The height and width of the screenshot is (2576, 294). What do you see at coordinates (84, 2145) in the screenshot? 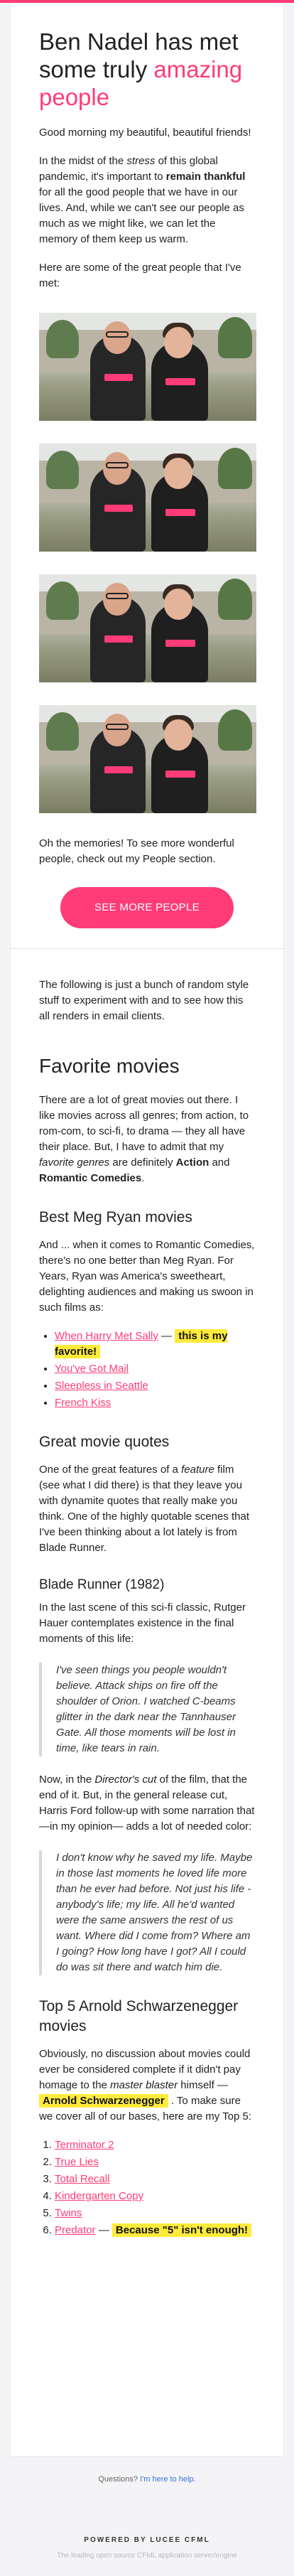
I see `movie-link: Terminator 2` at bounding box center [84, 2145].